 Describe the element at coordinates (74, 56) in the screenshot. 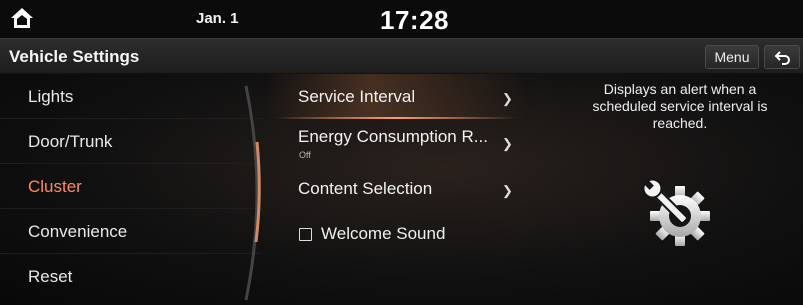

I see `page-title: Vehicle Settings` at that location.